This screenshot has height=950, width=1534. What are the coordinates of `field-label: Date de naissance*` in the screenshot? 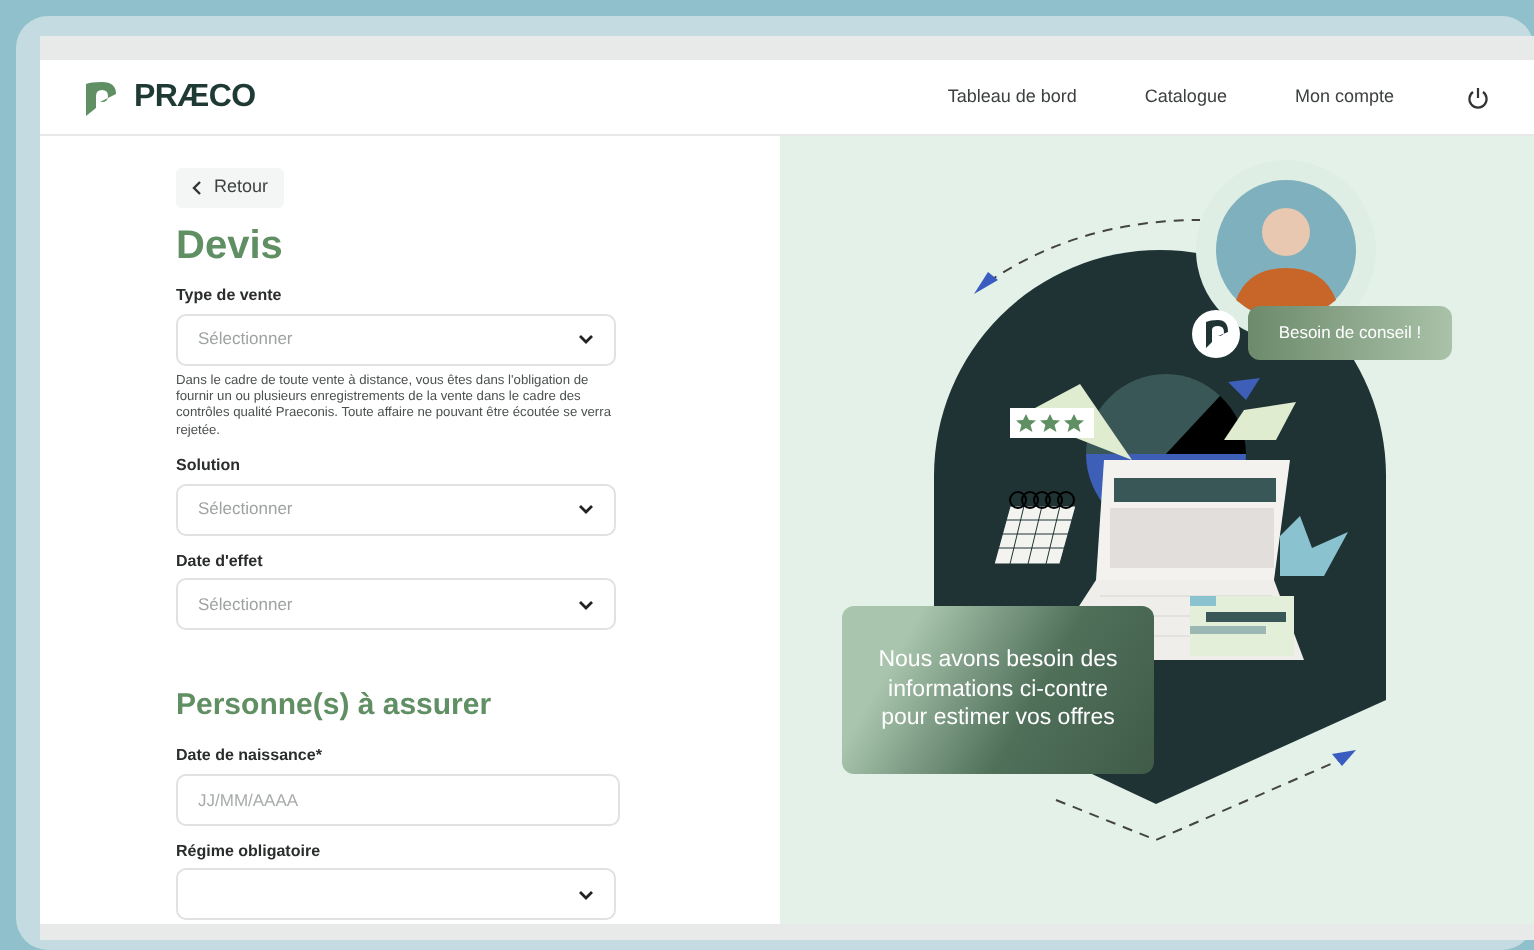 It's located at (250, 756).